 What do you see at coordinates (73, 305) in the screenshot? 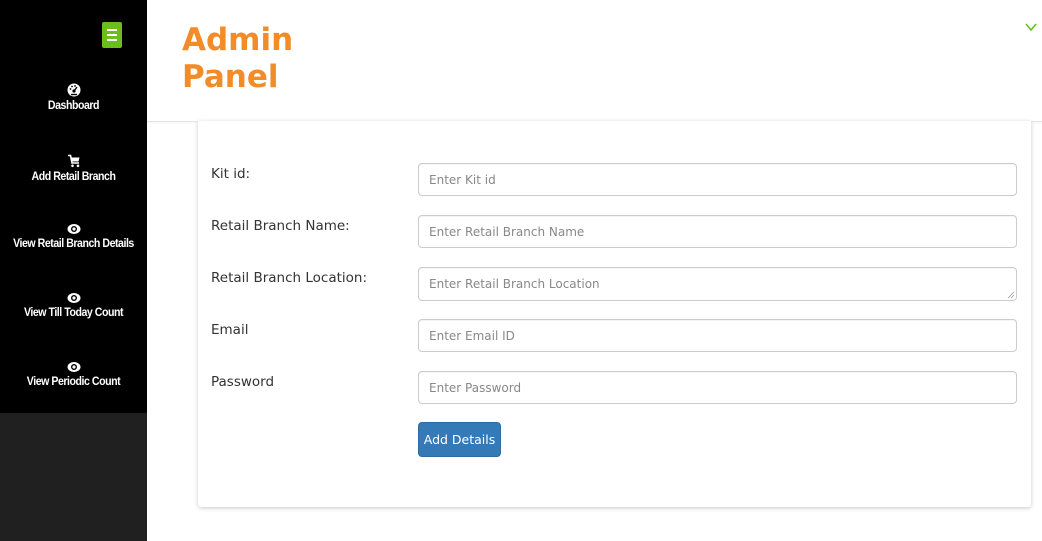
I see `sidebar-item-view-till-today-count: View Till Today Count` at bounding box center [73, 305].